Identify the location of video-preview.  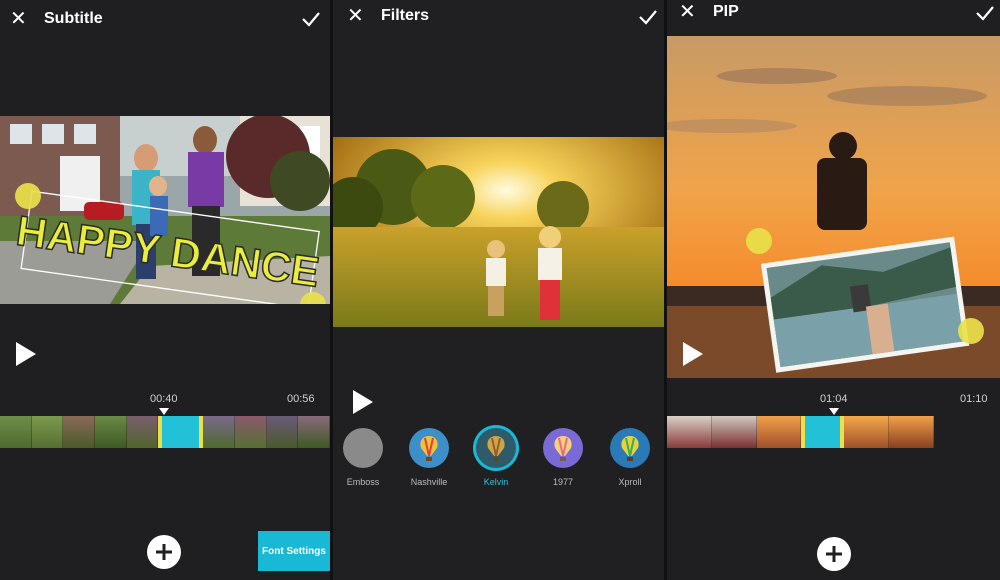
(499, 232).